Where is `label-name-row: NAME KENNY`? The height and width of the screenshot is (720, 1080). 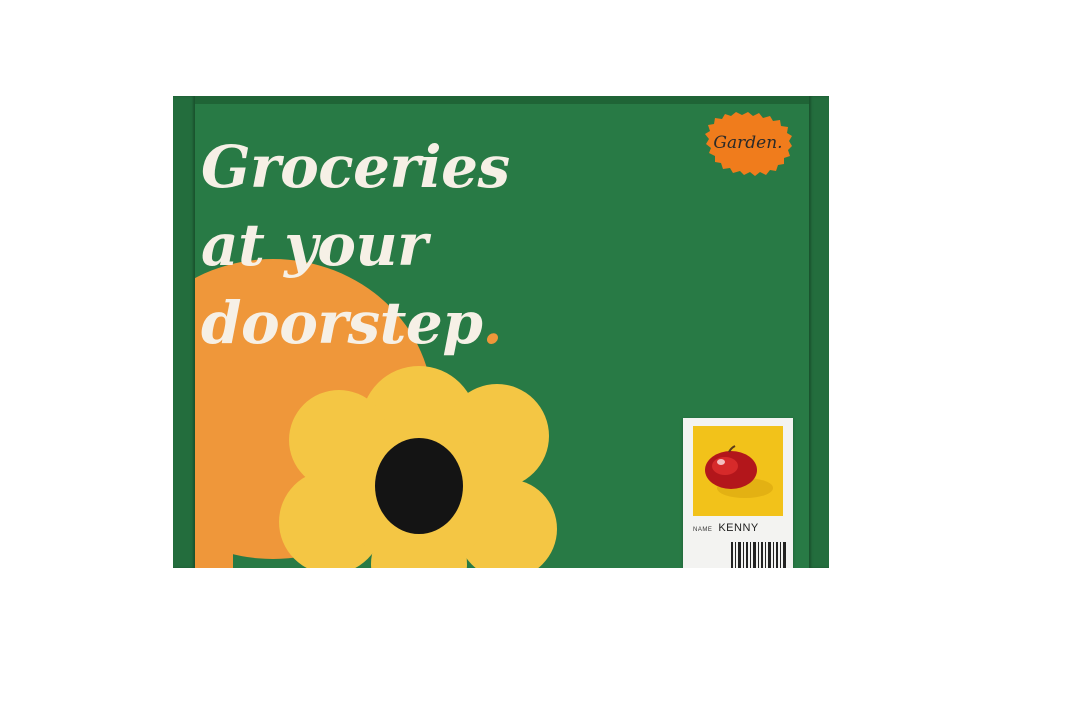 label-name-row: NAME KENNY is located at coordinates (740, 529).